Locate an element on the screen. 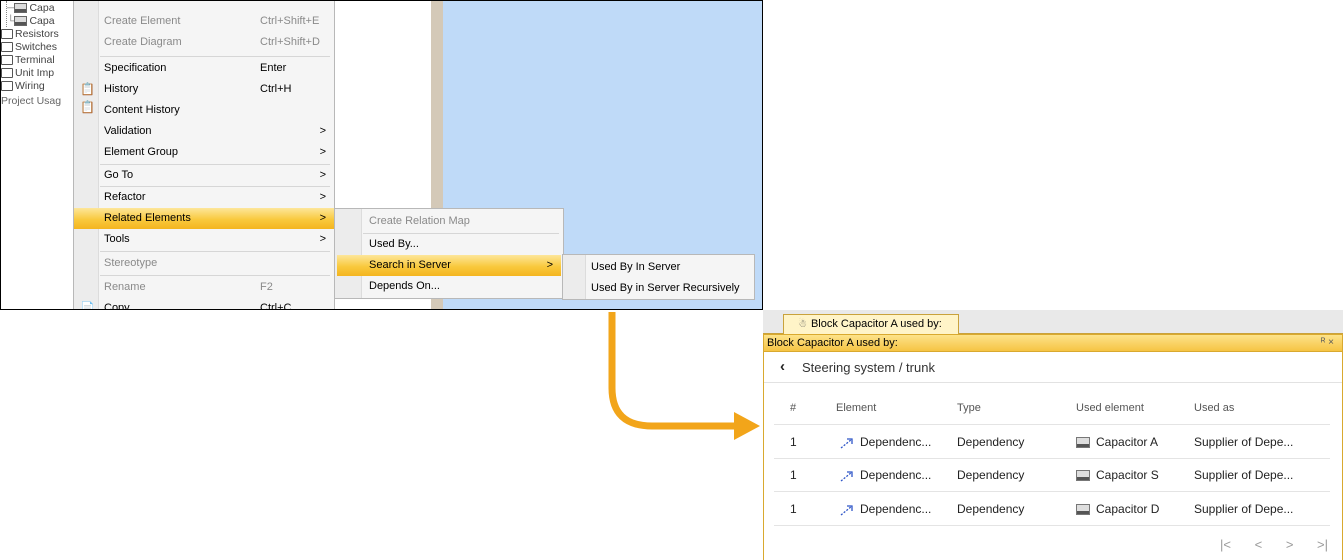 The image size is (1343, 560). tree-item-label: Terminal is located at coordinates (35, 60).